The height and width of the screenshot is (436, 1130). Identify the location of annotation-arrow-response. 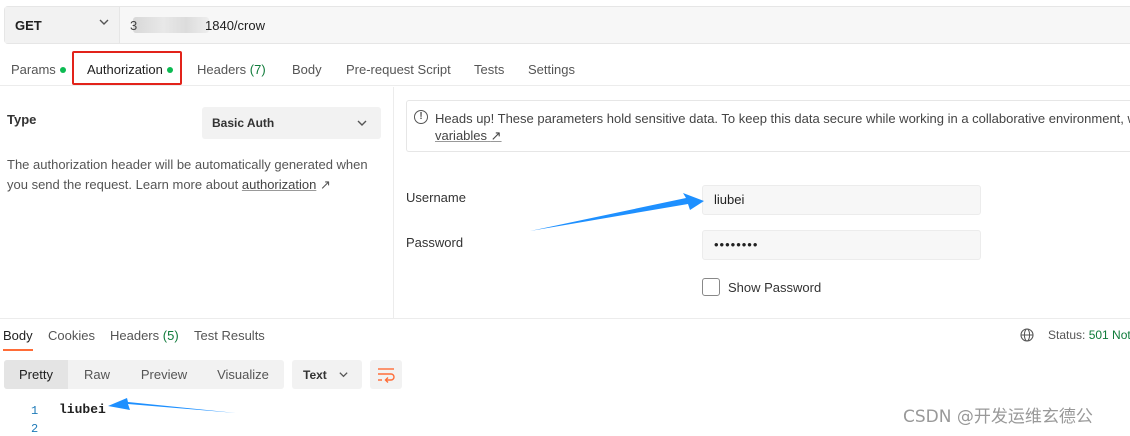
(172, 405).